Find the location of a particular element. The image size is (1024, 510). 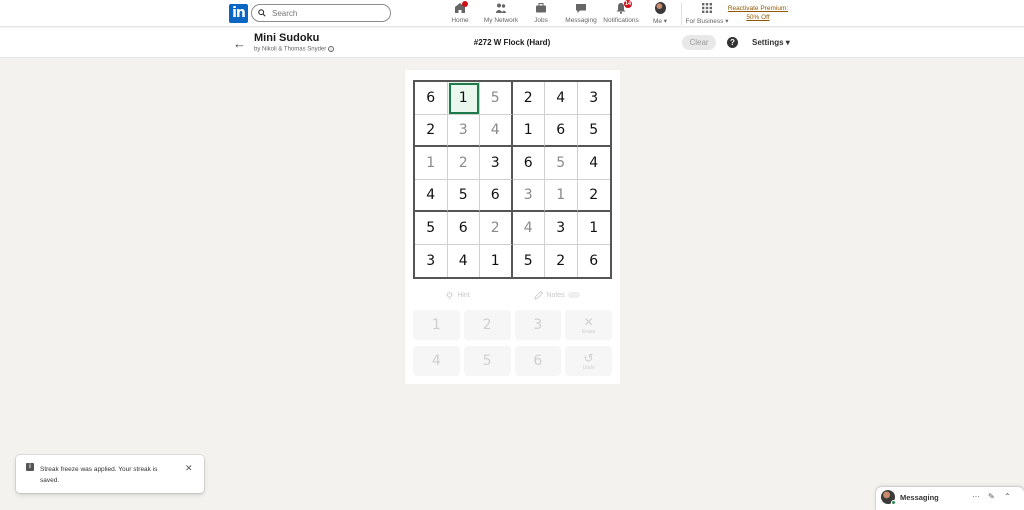

page-title: Mini Sudoku is located at coordinates (287, 38).